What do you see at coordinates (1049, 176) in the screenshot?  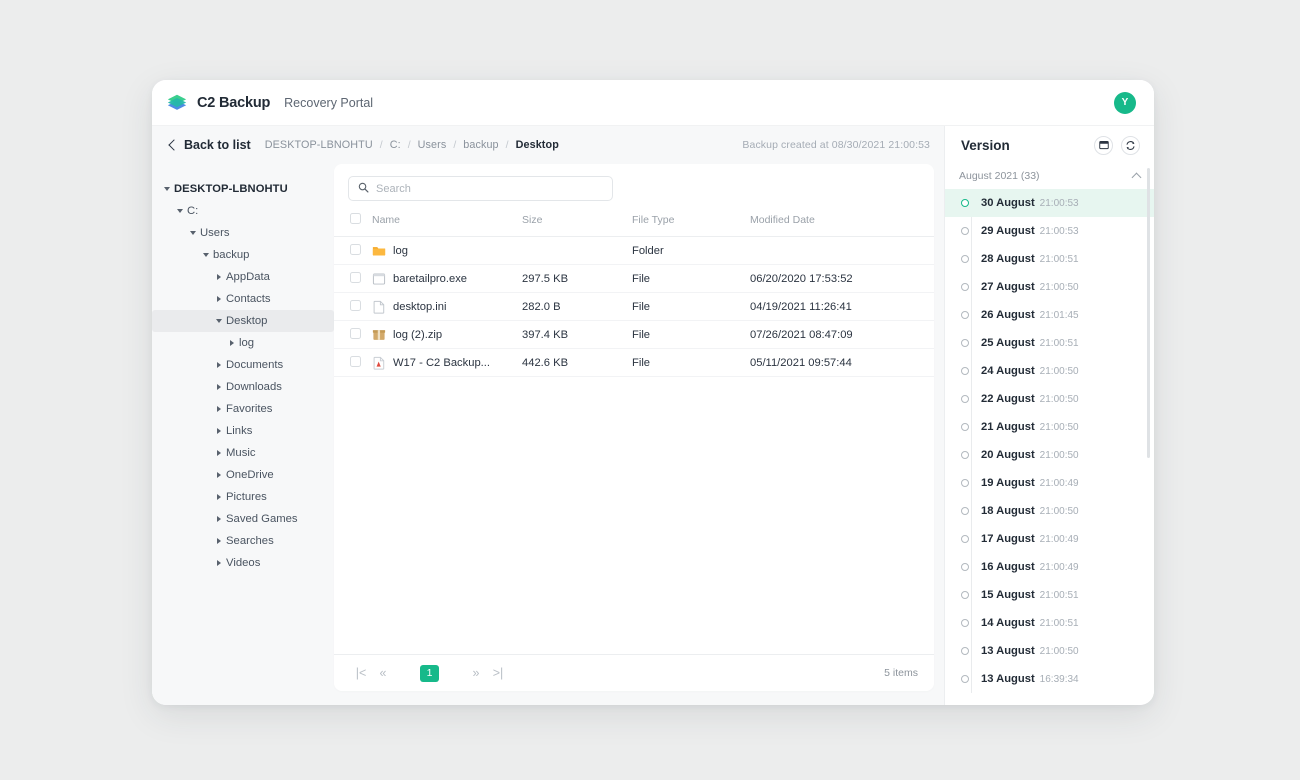 I see `version-month-group: August 2021 (33)` at bounding box center [1049, 176].